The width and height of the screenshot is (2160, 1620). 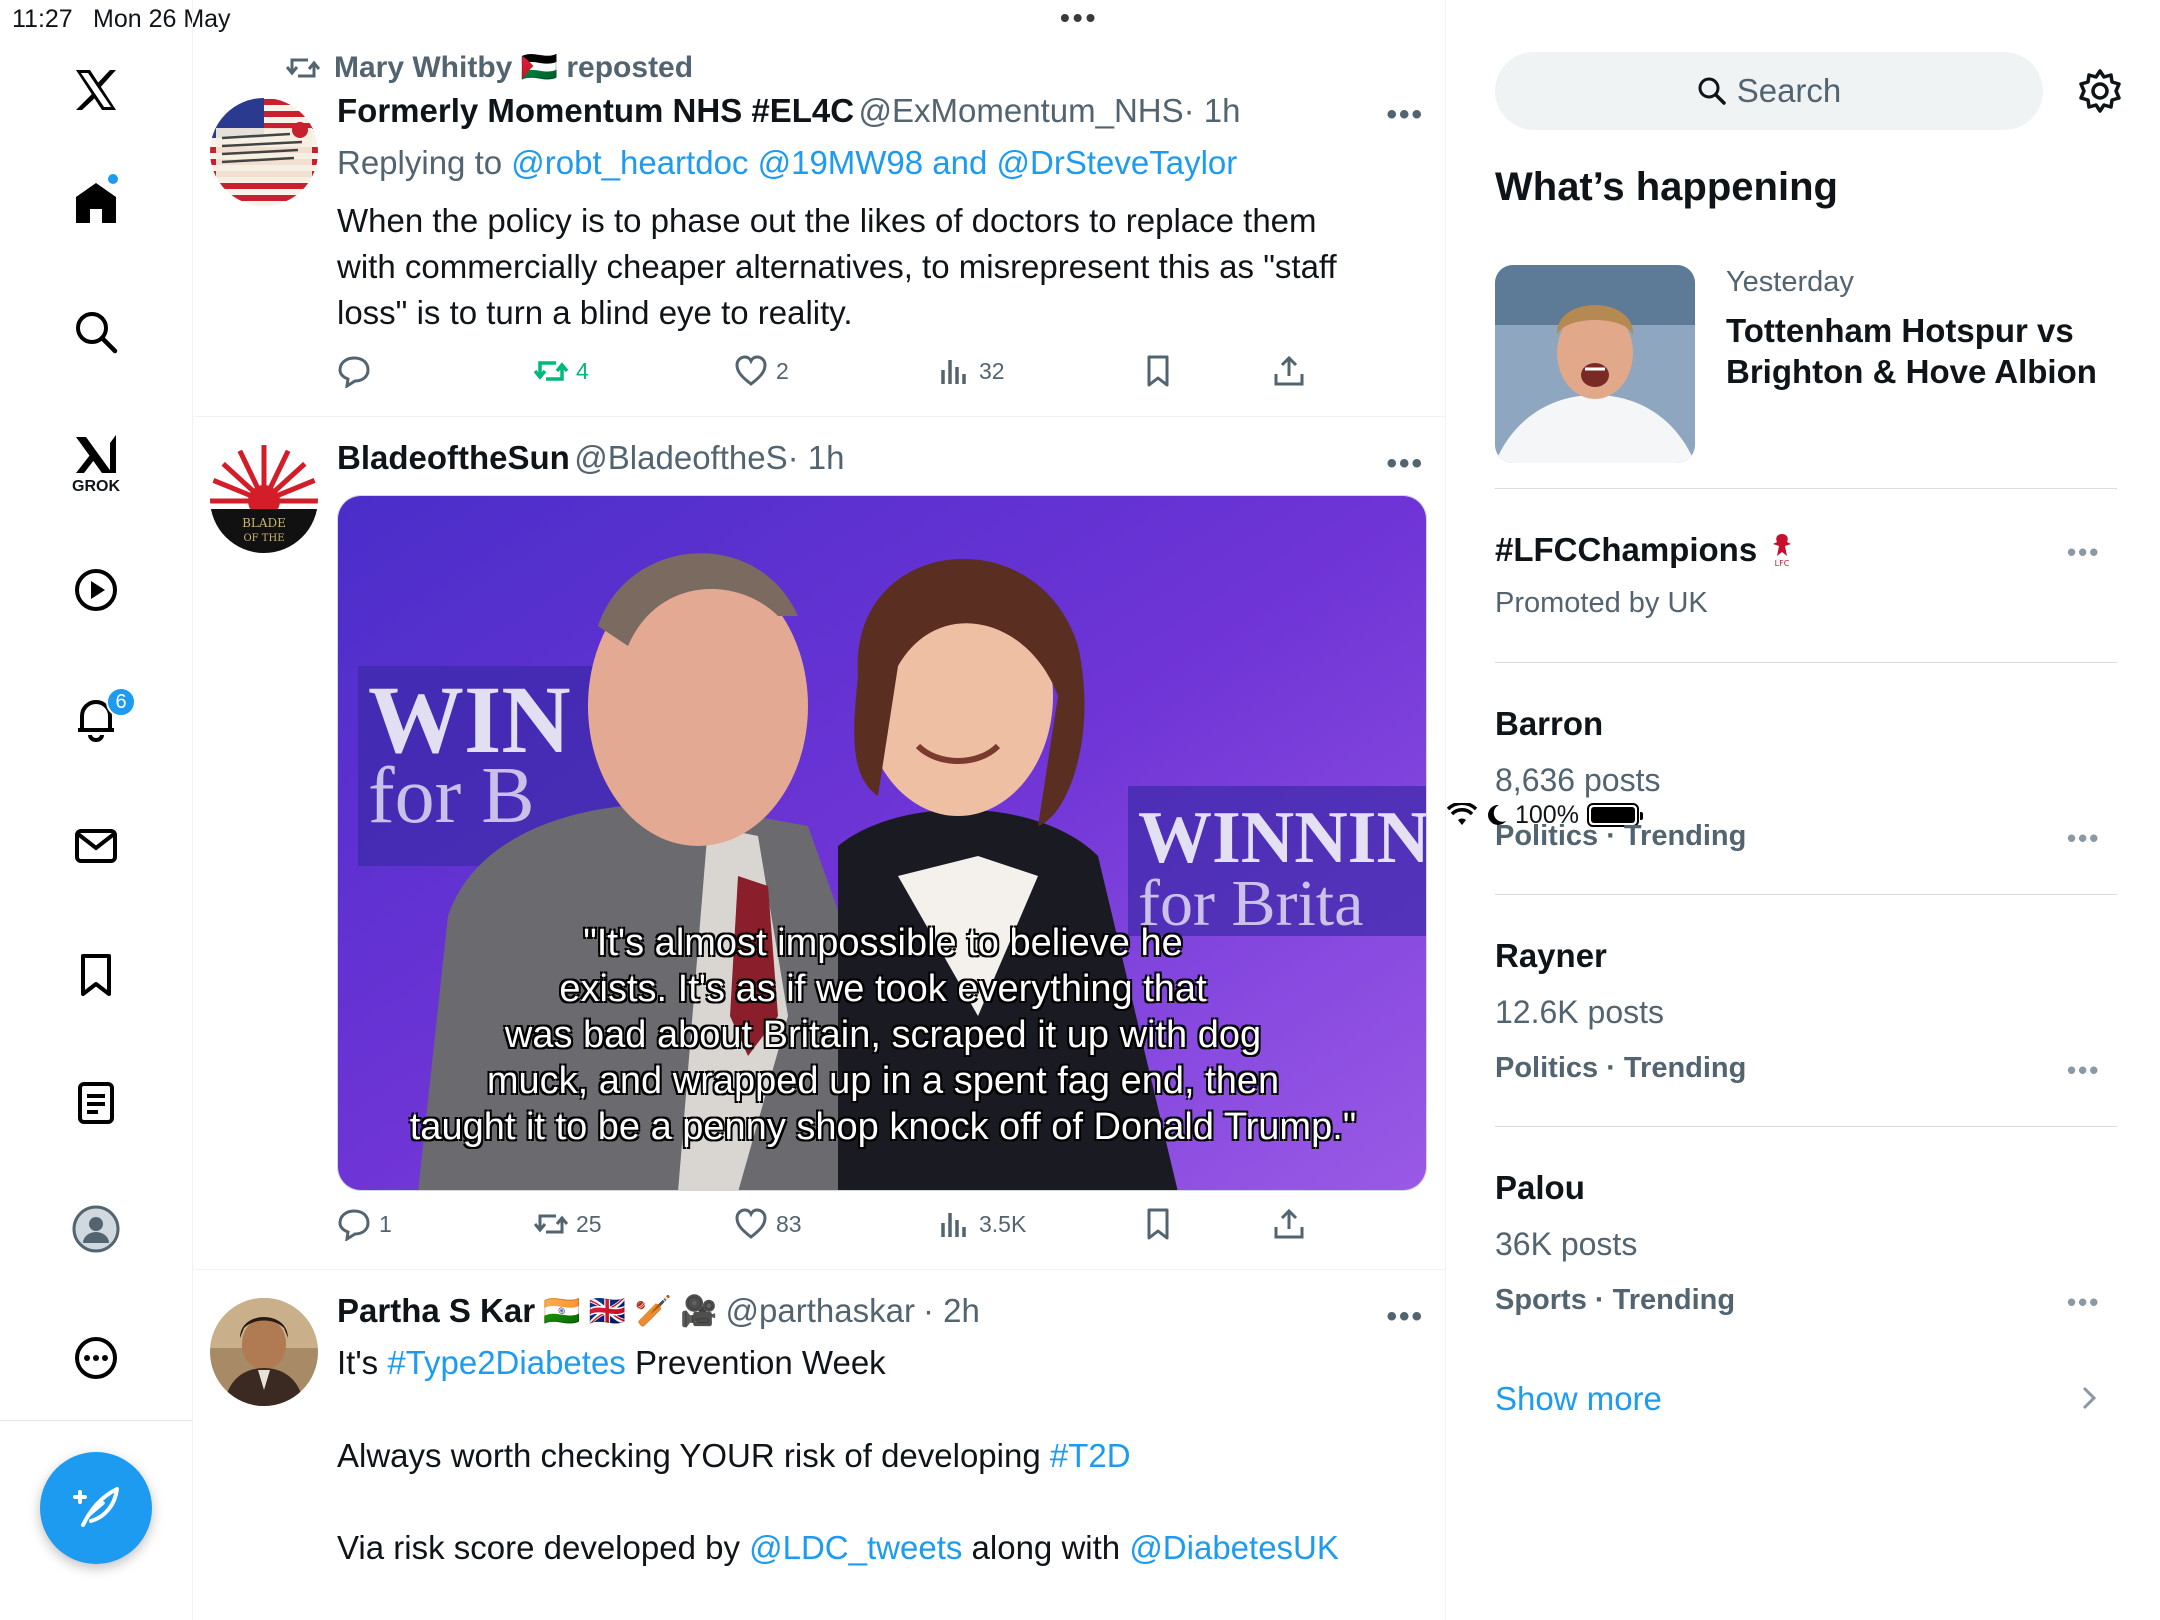 What do you see at coordinates (1595, 364) in the screenshot?
I see `featured-trend-image` at bounding box center [1595, 364].